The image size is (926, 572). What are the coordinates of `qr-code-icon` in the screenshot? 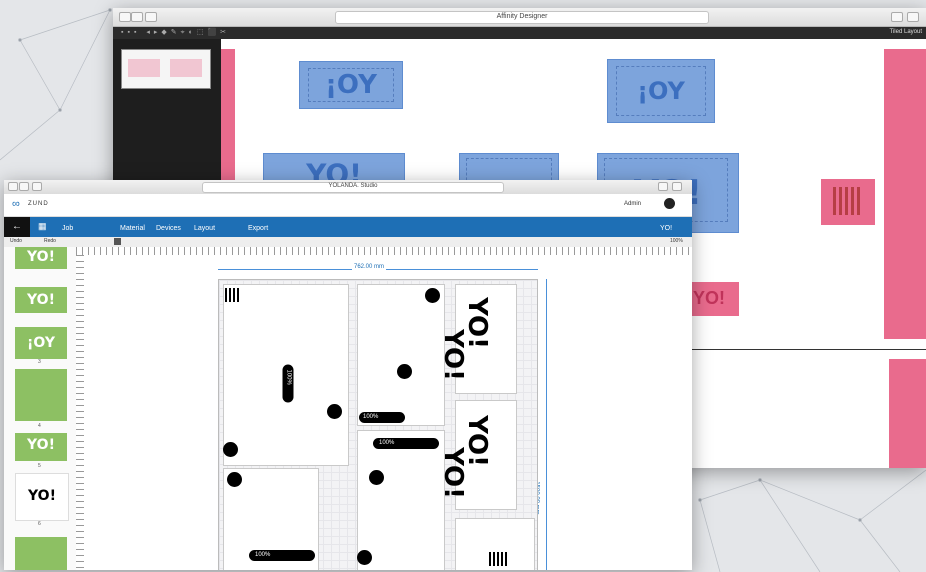 It's located at (847, 201).